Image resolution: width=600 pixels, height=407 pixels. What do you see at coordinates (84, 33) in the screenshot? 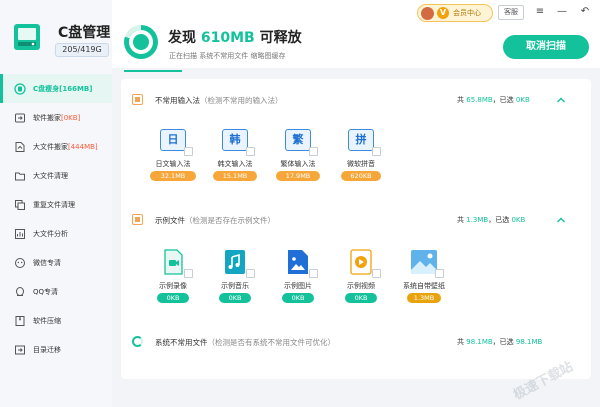
I see `app-title: C盘管理` at bounding box center [84, 33].